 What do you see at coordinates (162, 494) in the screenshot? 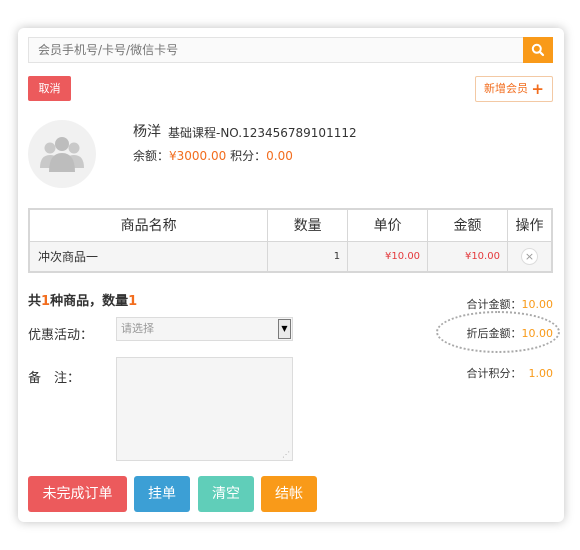
I see `hold-order-button: 挂单` at bounding box center [162, 494].